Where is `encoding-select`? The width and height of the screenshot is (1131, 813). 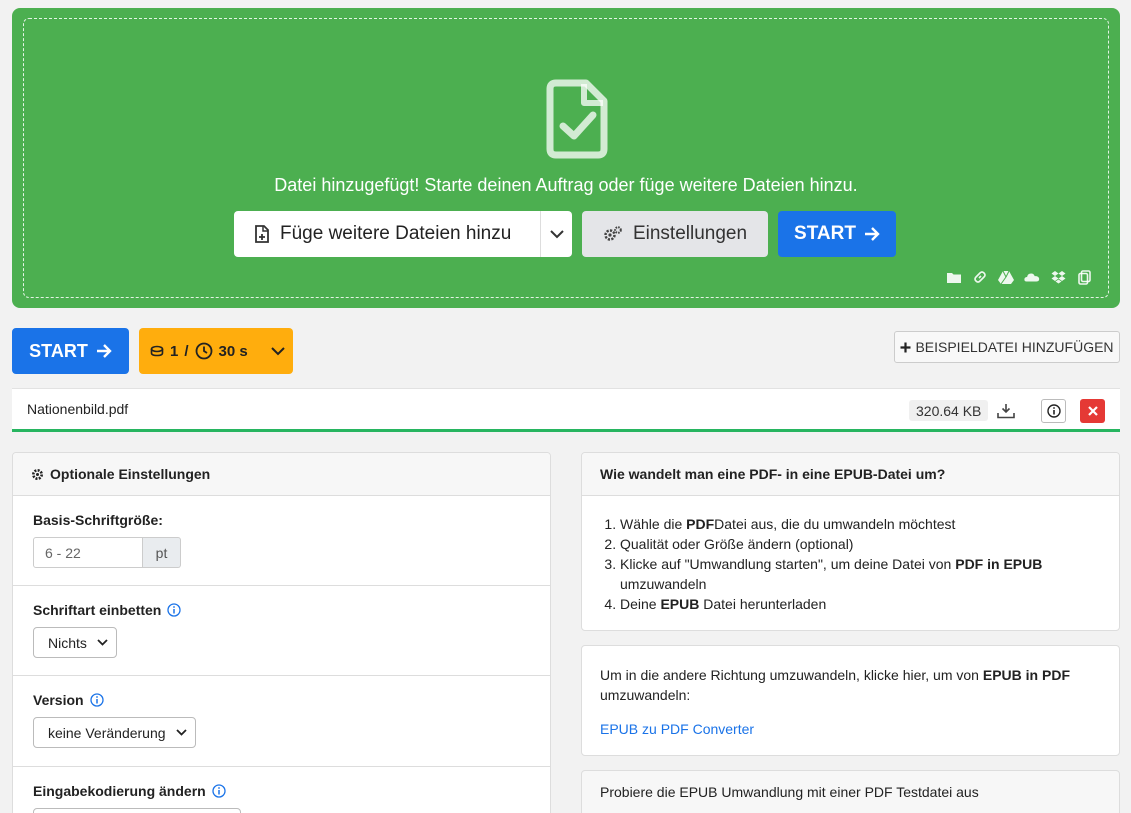
encoding-select is located at coordinates (137, 810).